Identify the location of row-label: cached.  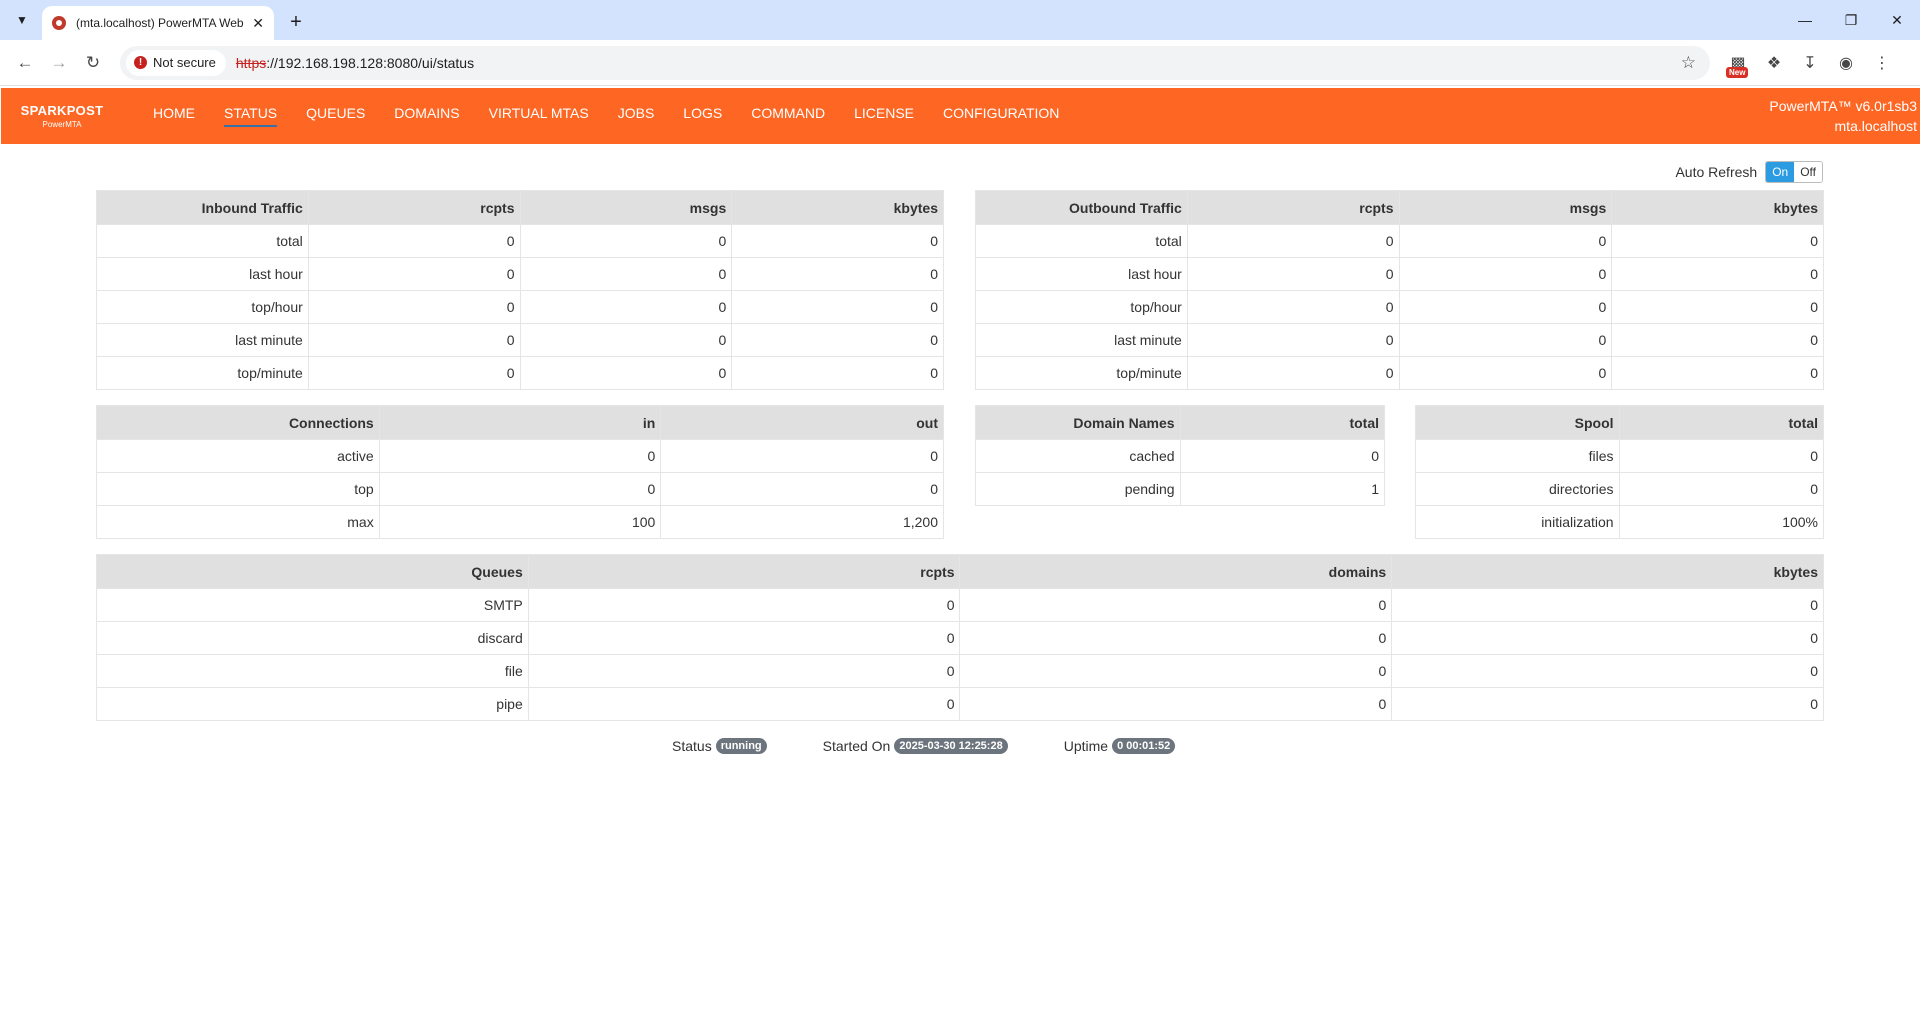
(1078, 456).